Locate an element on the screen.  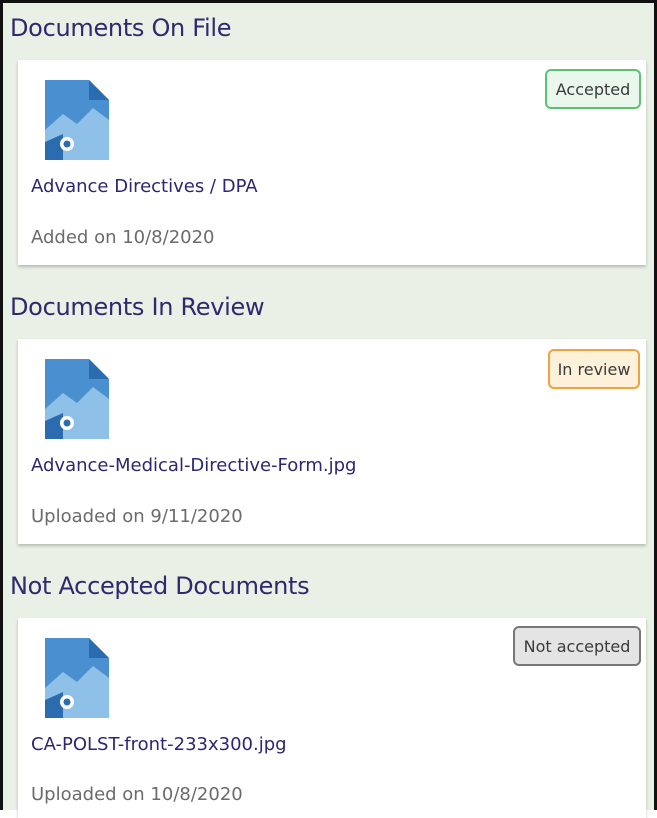
status-badge-accepted: Accepted is located at coordinates (593, 89).